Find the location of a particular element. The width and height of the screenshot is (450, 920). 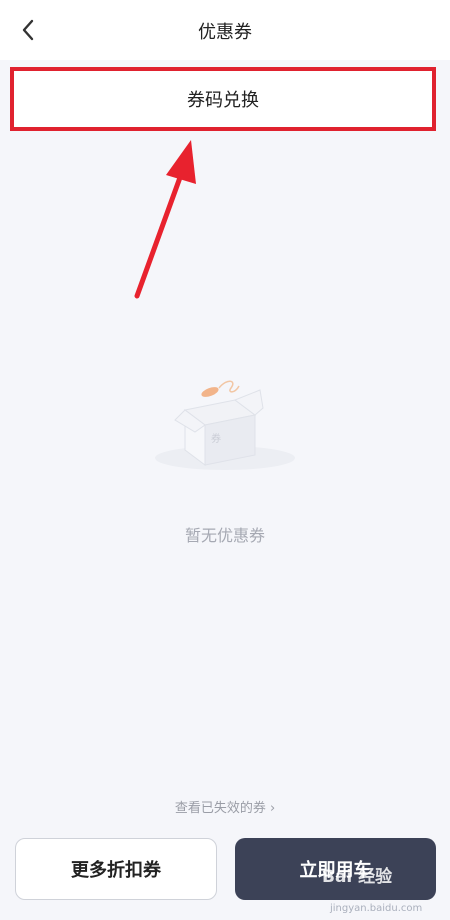

page-title: 优惠券 is located at coordinates (225, 32).